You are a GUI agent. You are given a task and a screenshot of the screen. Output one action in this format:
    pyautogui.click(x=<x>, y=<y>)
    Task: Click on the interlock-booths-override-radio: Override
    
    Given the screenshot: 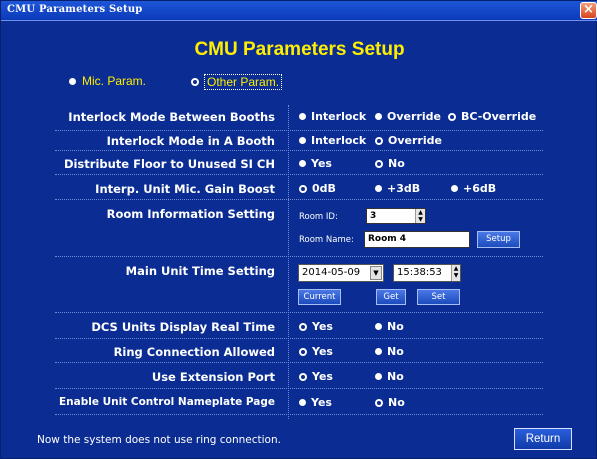 What is the action you would take?
    pyautogui.click(x=408, y=116)
    